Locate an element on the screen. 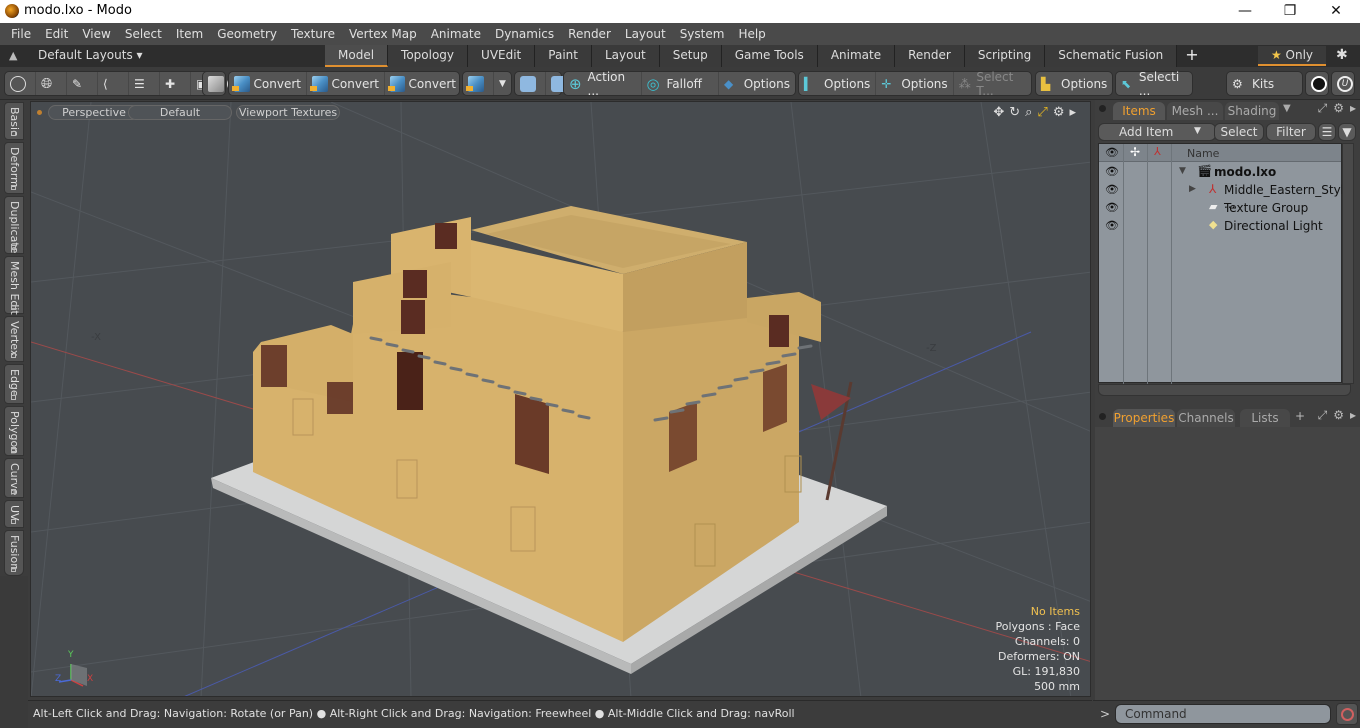 This screenshot has width=1360, height=728. tool-tab-basic: Basic is located at coordinates (14, 121).